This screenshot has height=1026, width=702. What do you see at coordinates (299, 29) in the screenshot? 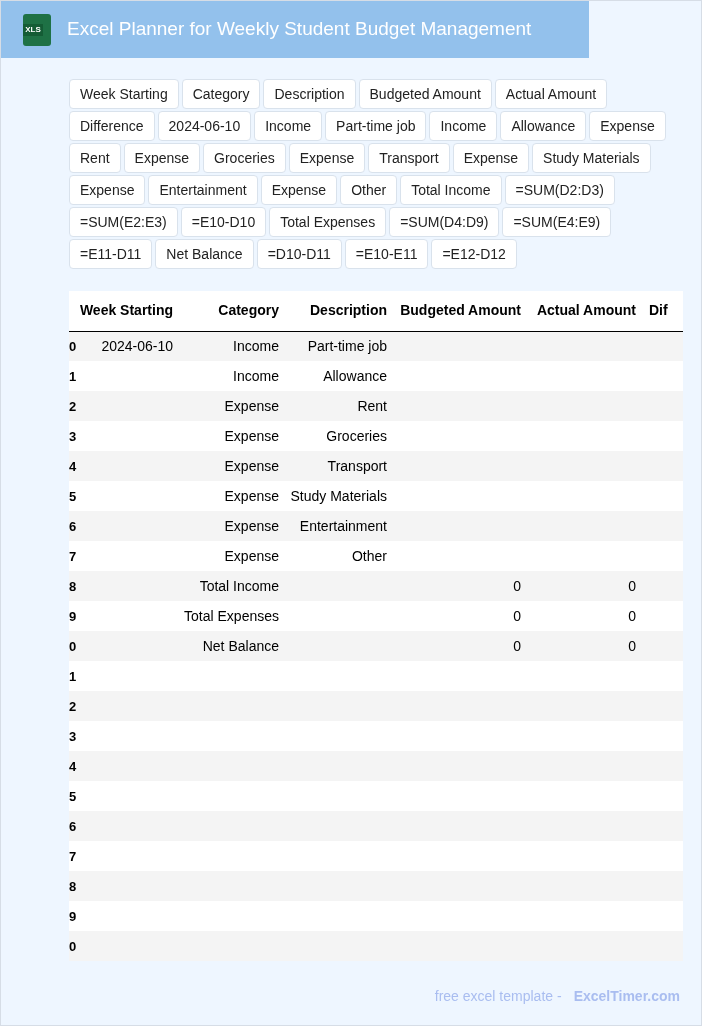
I see `page-title: Excel Planner for Weekly Student Budget Management` at bounding box center [299, 29].